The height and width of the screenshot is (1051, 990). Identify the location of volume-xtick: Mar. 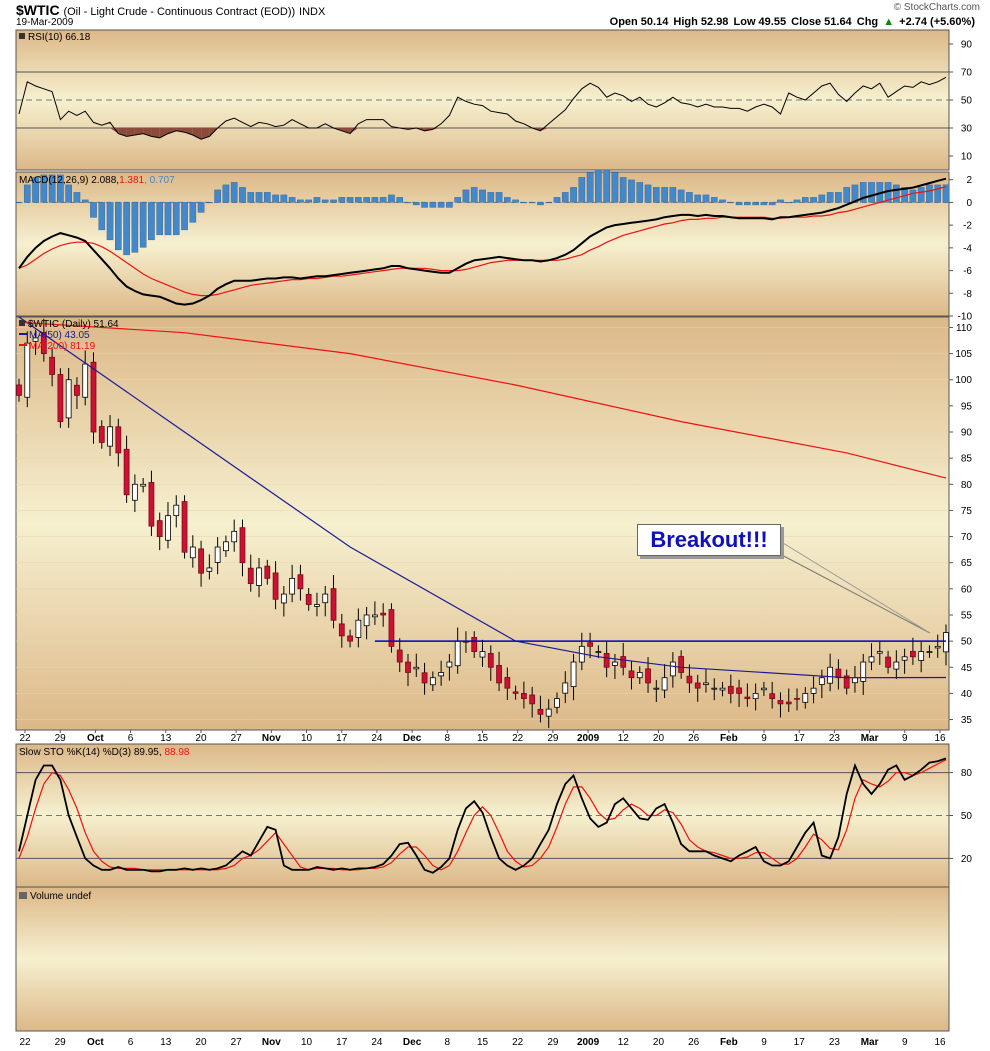
(870, 1042).